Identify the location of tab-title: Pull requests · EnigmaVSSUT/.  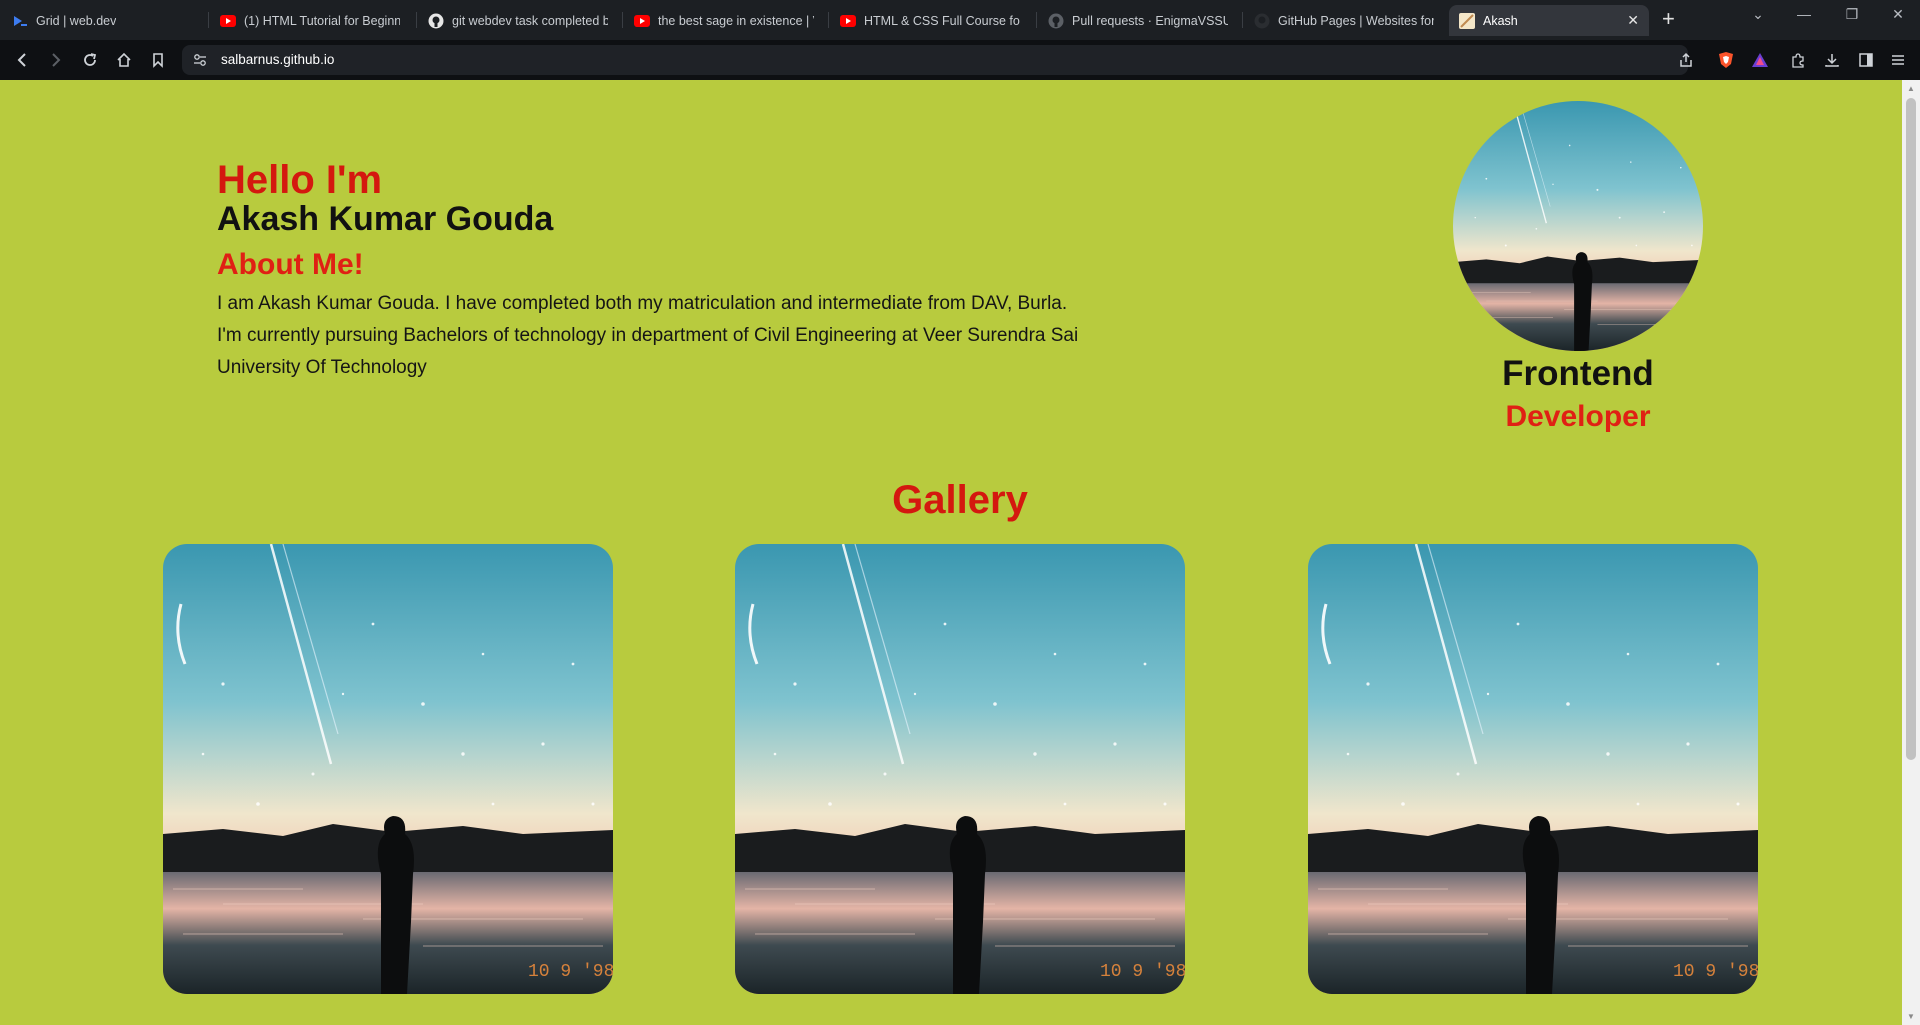
(1150, 20).